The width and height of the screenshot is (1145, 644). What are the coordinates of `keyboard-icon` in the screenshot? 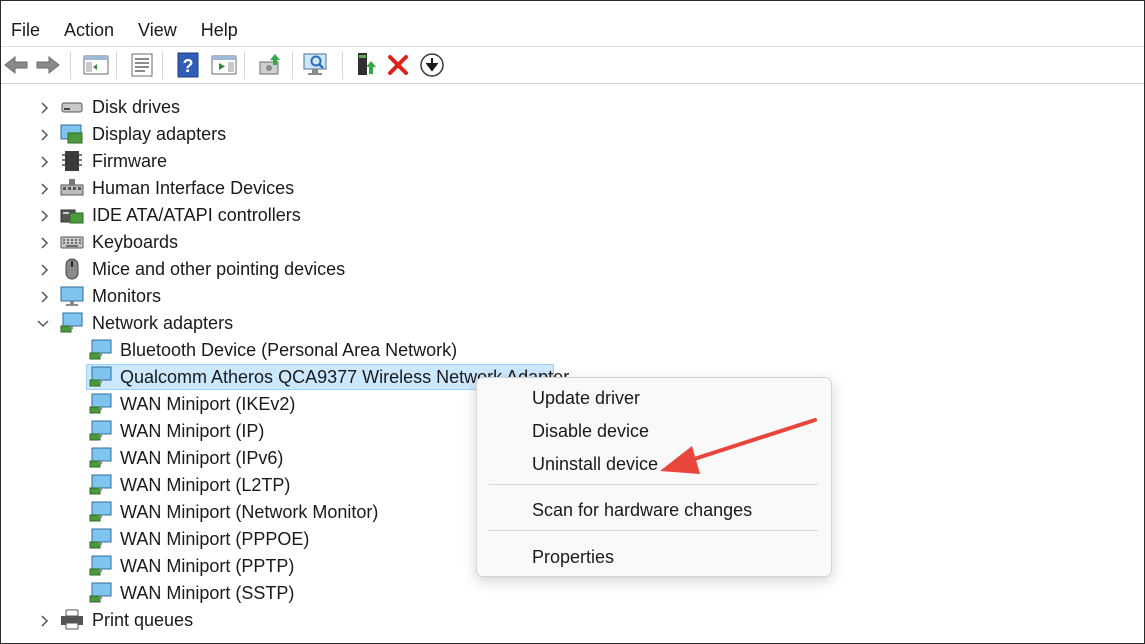 It's located at (72, 242).